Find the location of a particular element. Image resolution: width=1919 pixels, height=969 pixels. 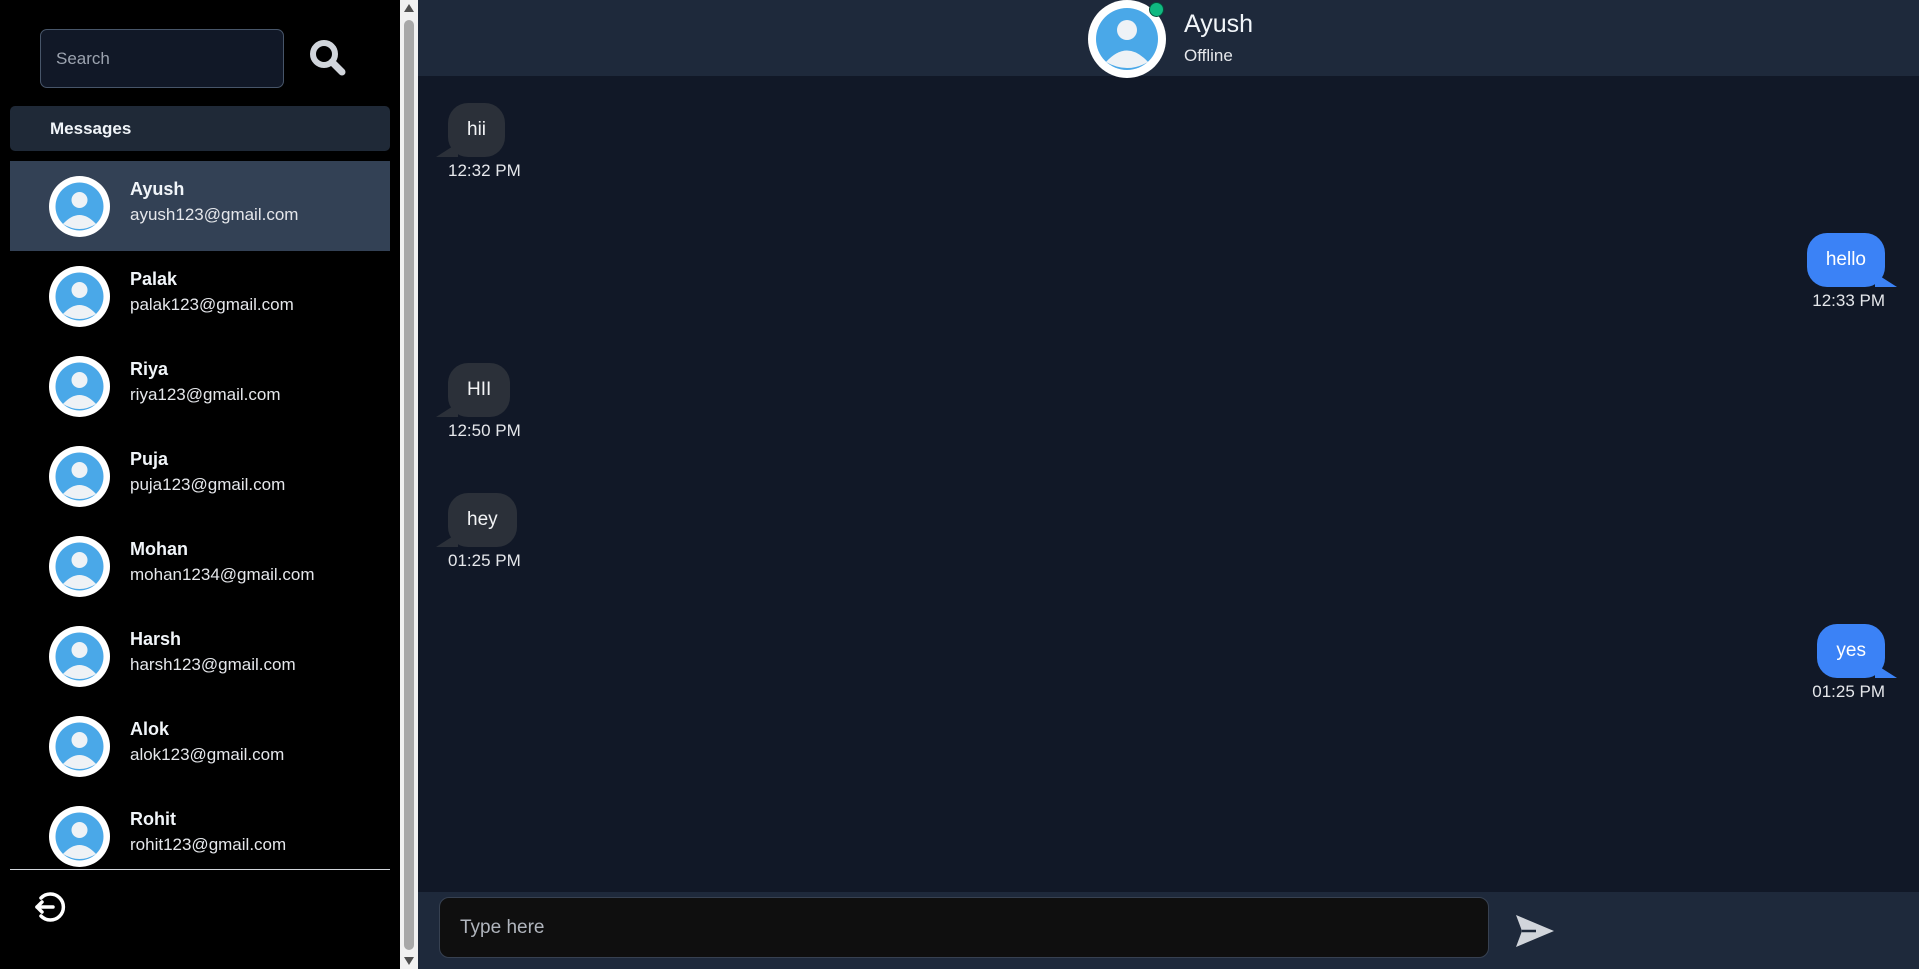

logout-button is located at coordinates (50, 907).